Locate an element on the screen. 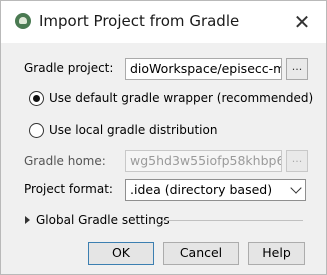 Image resolution: width=327 pixels, height=275 pixels. local-distribution-radio is located at coordinates (36, 130).